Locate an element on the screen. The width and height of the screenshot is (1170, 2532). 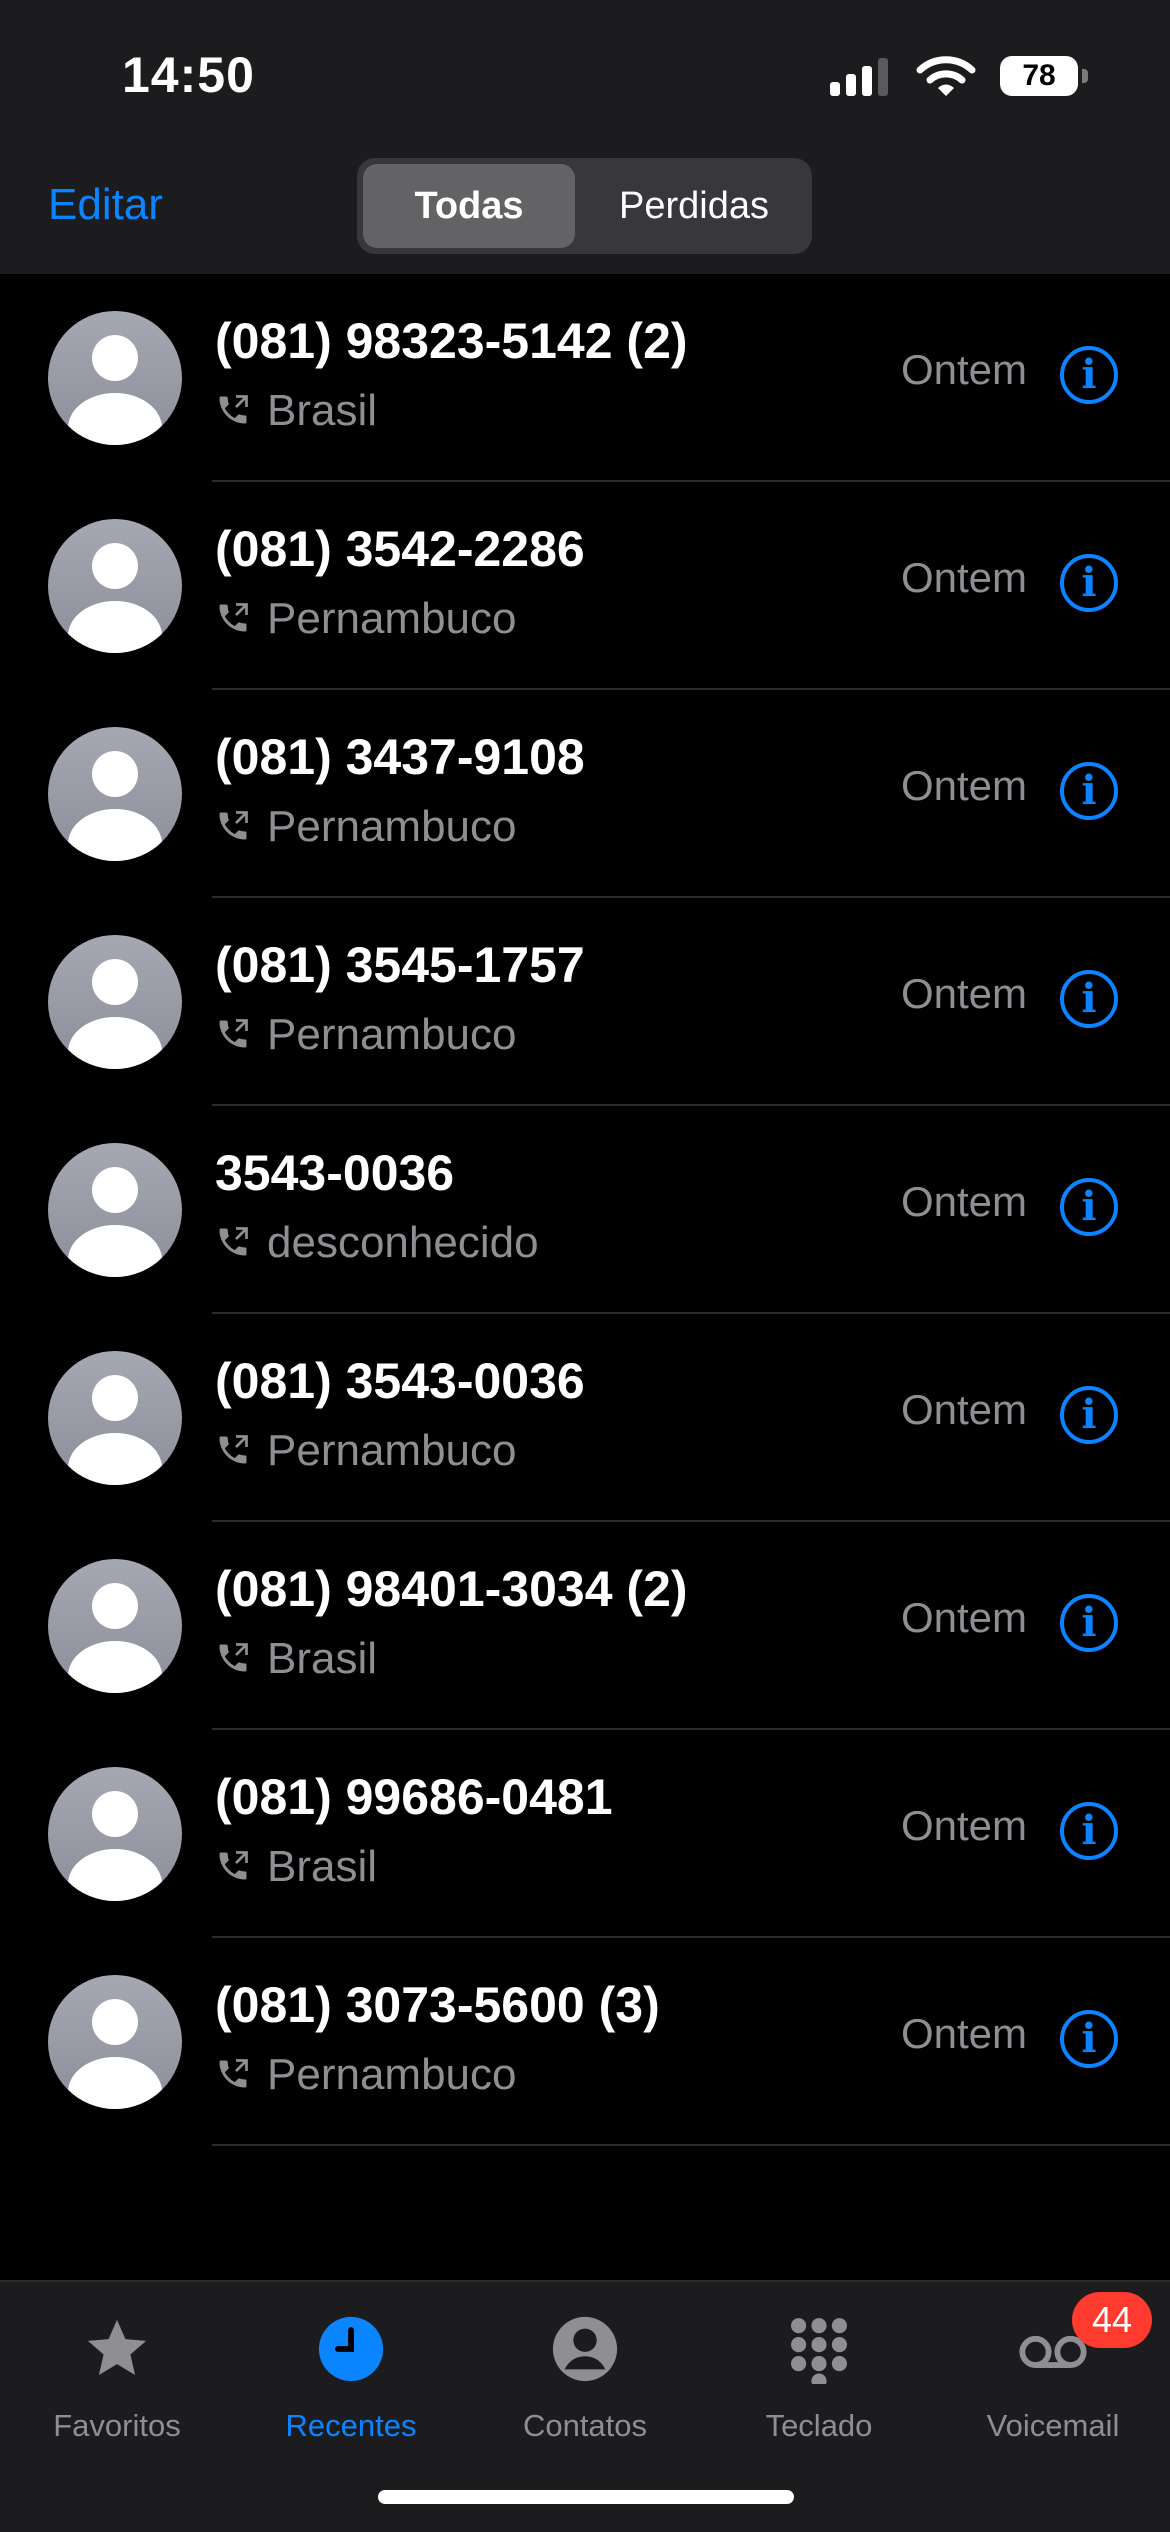
voicemail-badge: 44 is located at coordinates (1112, 2320).